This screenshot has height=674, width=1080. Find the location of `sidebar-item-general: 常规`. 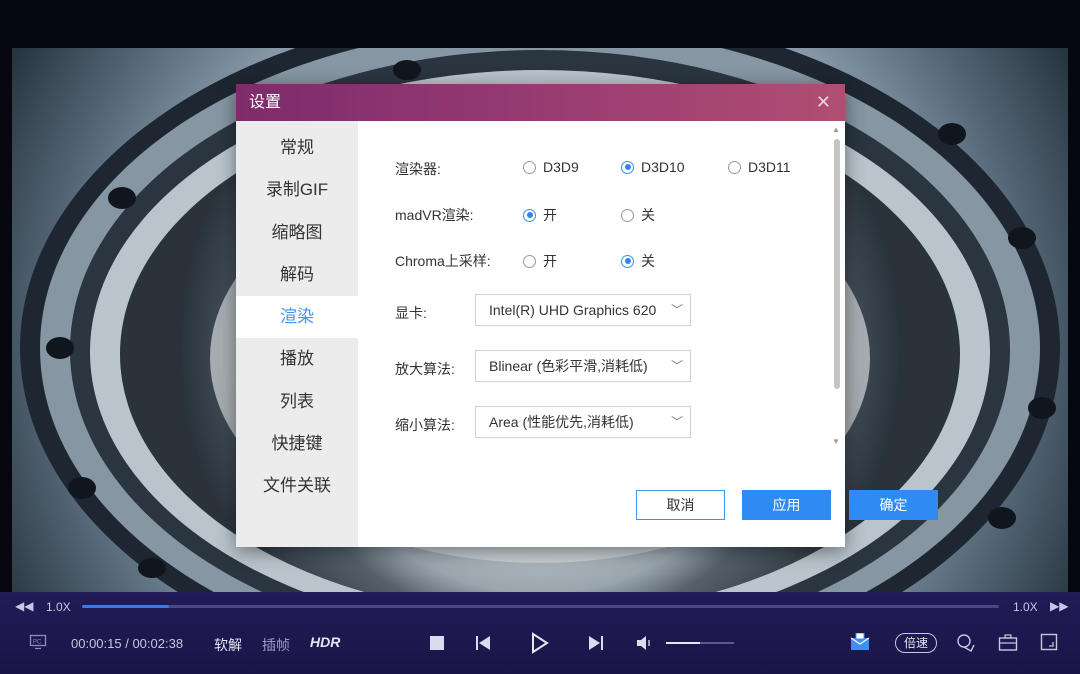

sidebar-item-general: 常规 is located at coordinates (297, 148).